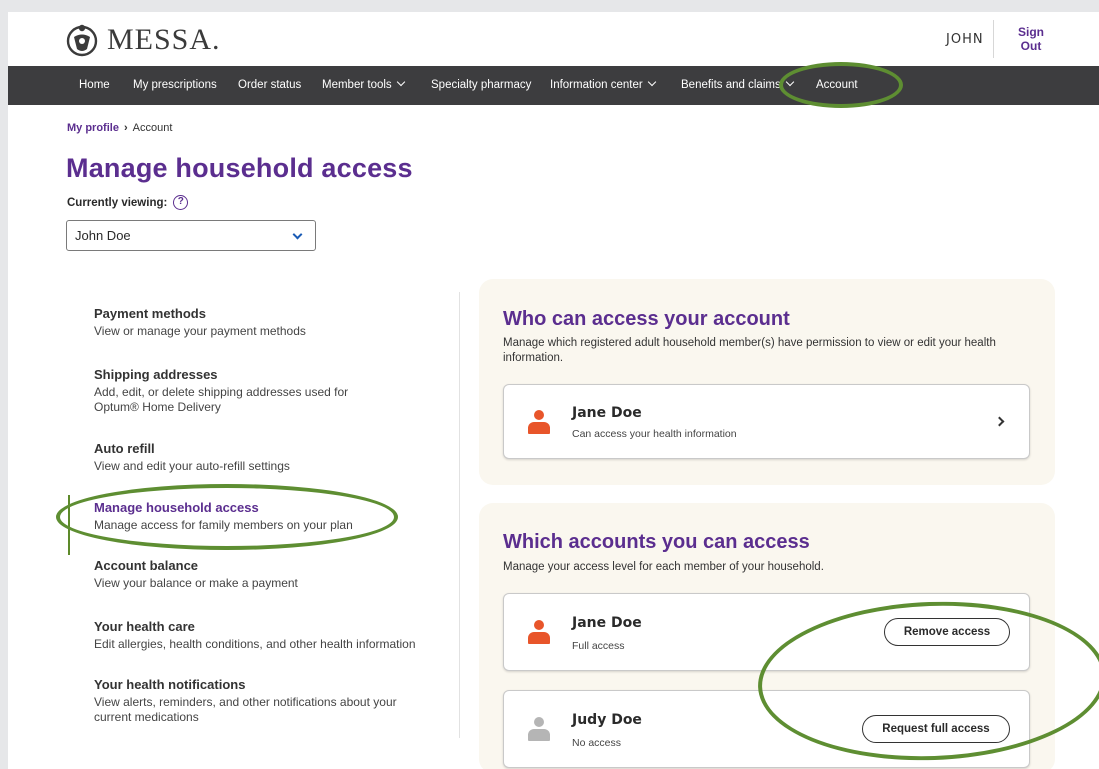  I want to click on breadcrumb-current: Account, so click(152, 128).